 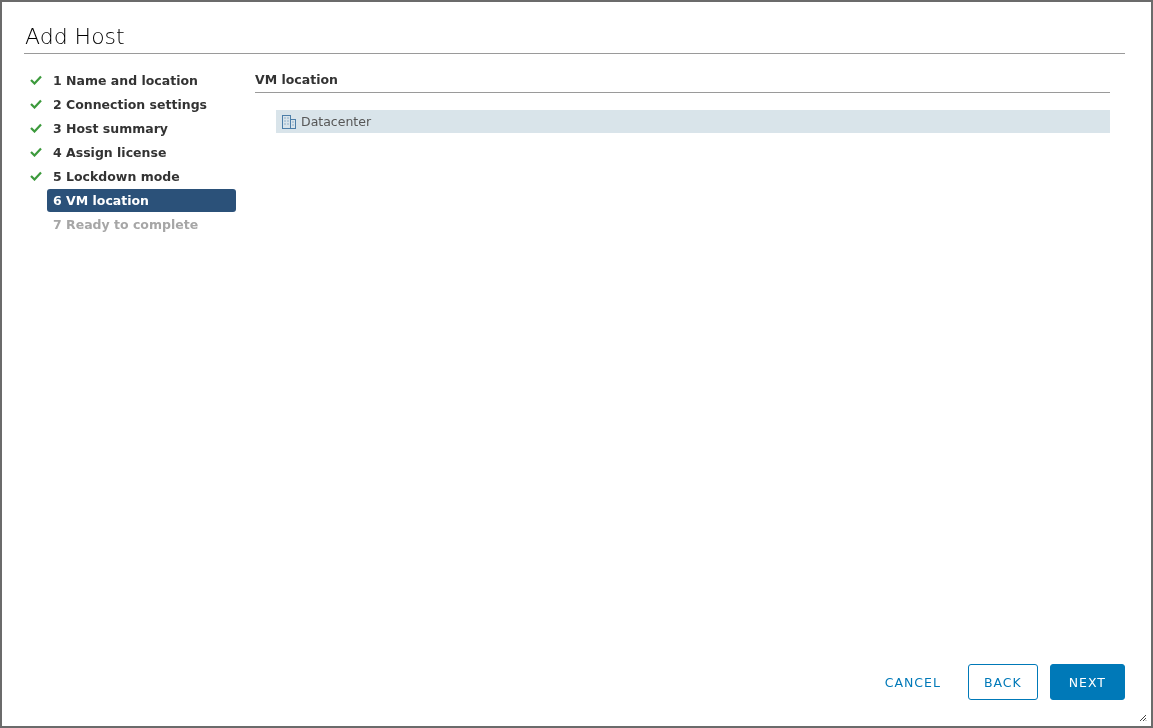 What do you see at coordinates (141, 80) in the screenshot?
I see `wizard-step: 1 Name and location` at bounding box center [141, 80].